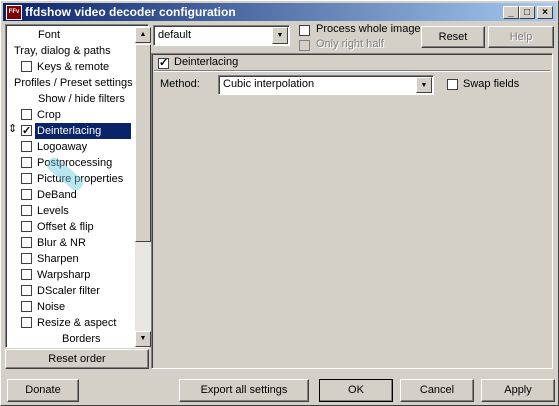  What do you see at coordinates (304, 45) in the screenshot?
I see `only-right-half-checkbox` at bounding box center [304, 45].